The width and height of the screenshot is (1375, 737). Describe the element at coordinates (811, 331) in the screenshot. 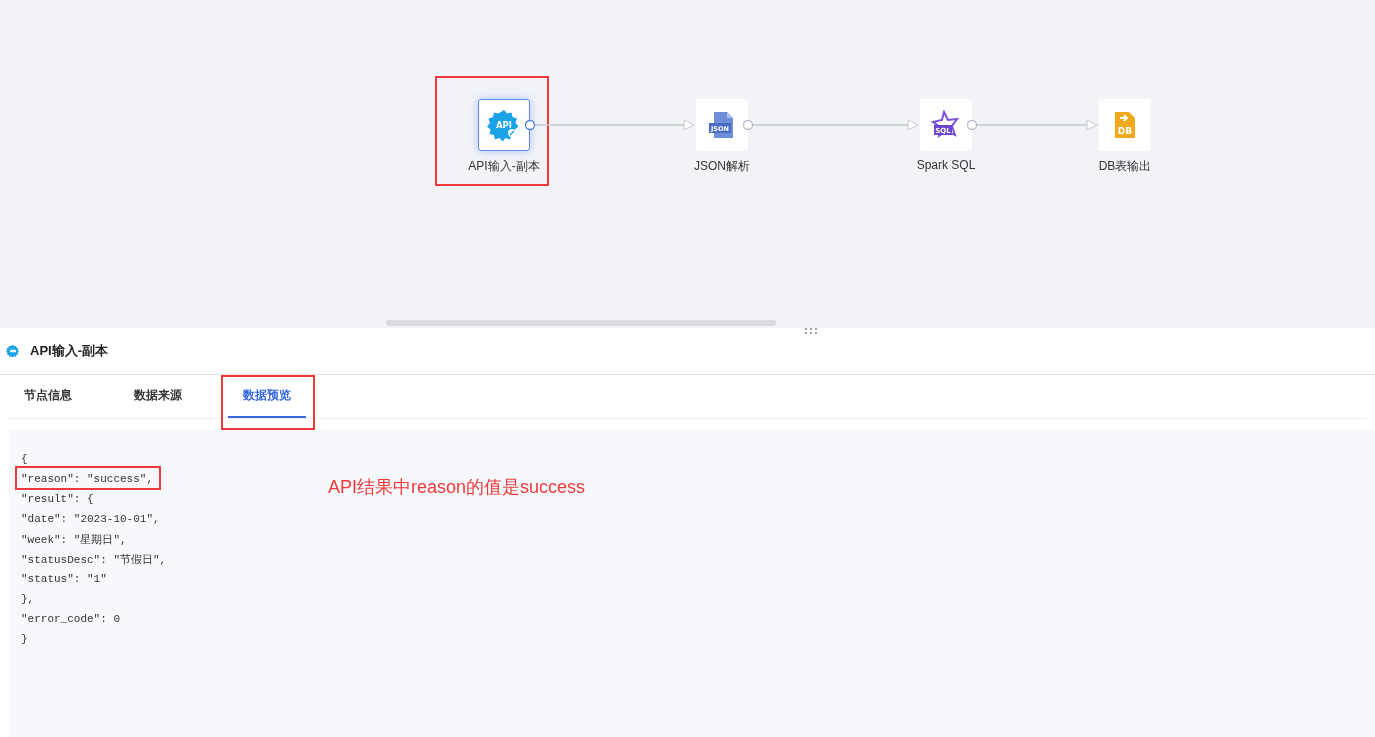

I see `resize-grip-icon` at that location.